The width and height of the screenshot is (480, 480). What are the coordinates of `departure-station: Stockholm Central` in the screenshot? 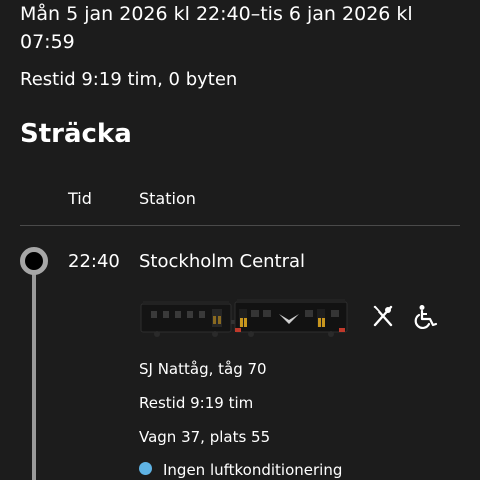 It's located at (222, 261).